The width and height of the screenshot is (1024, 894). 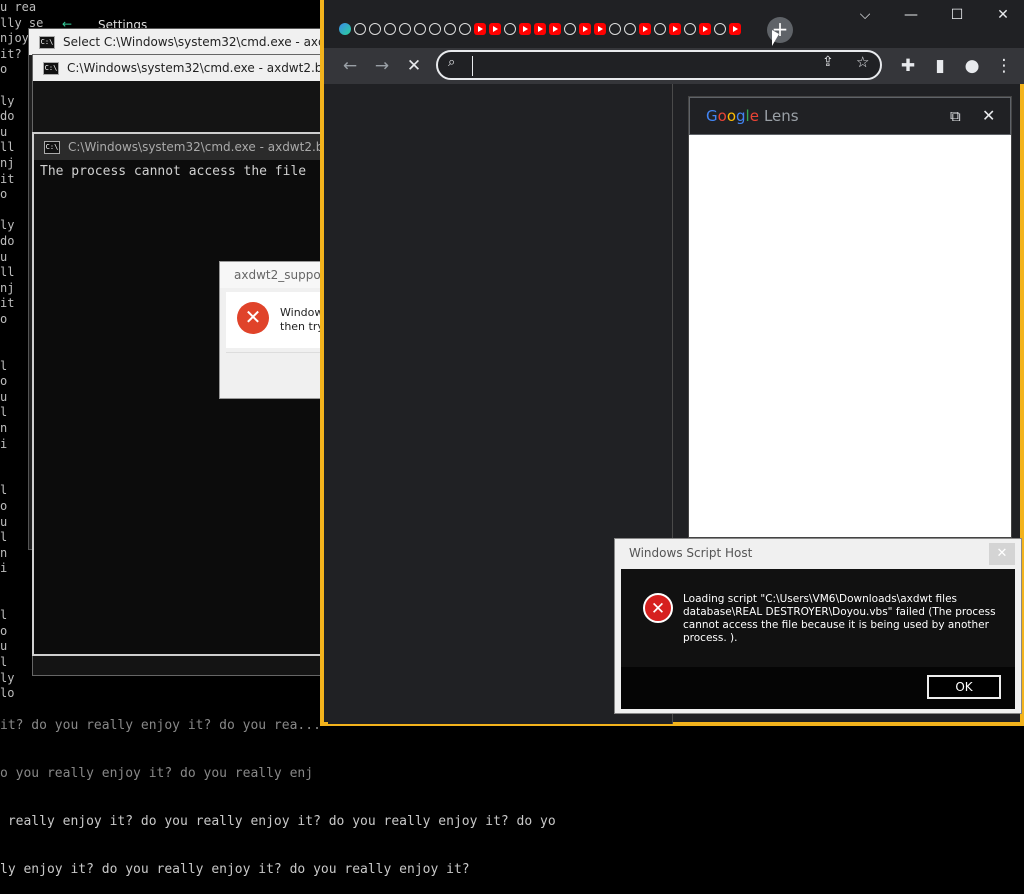 I want to click on chevron-down-icon: ⌵, so click(x=865, y=15).